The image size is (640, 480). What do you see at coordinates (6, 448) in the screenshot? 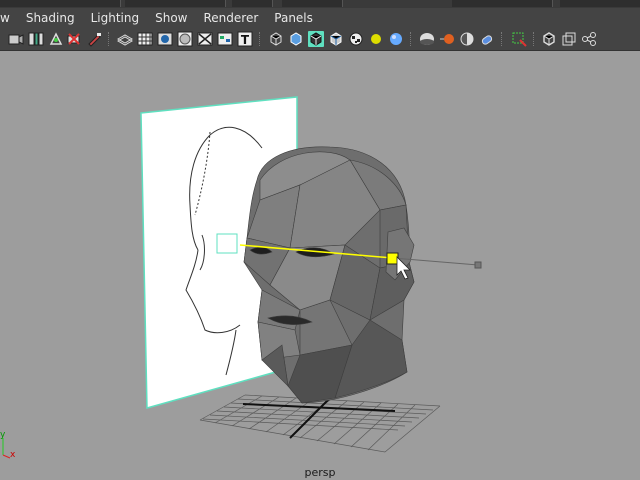
I see `axis-indicator` at bounding box center [6, 448].